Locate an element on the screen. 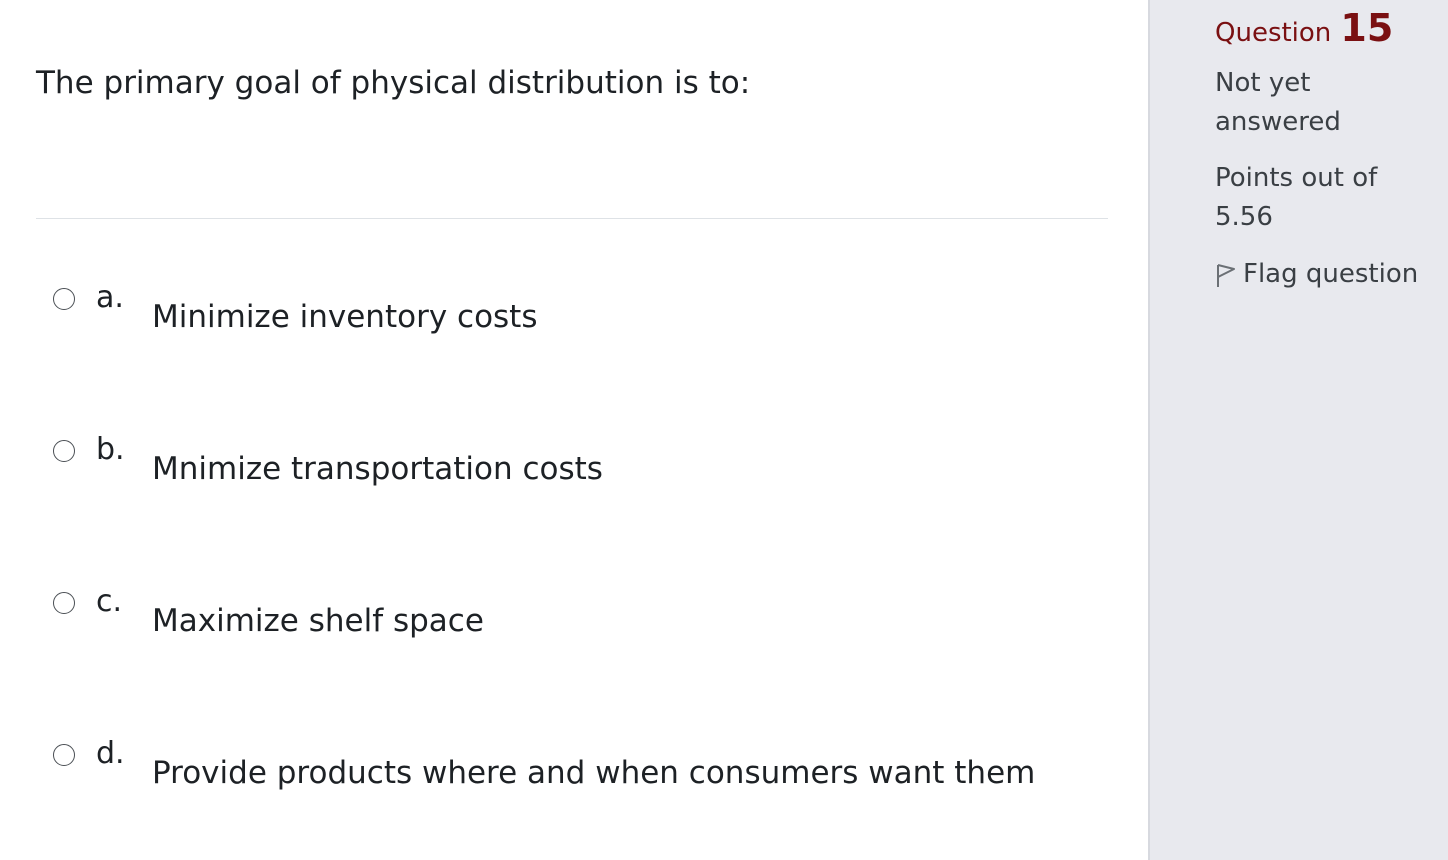 Image resolution: width=1448 pixels, height=860 pixels. option-letter: b. is located at coordinates (110, 449).